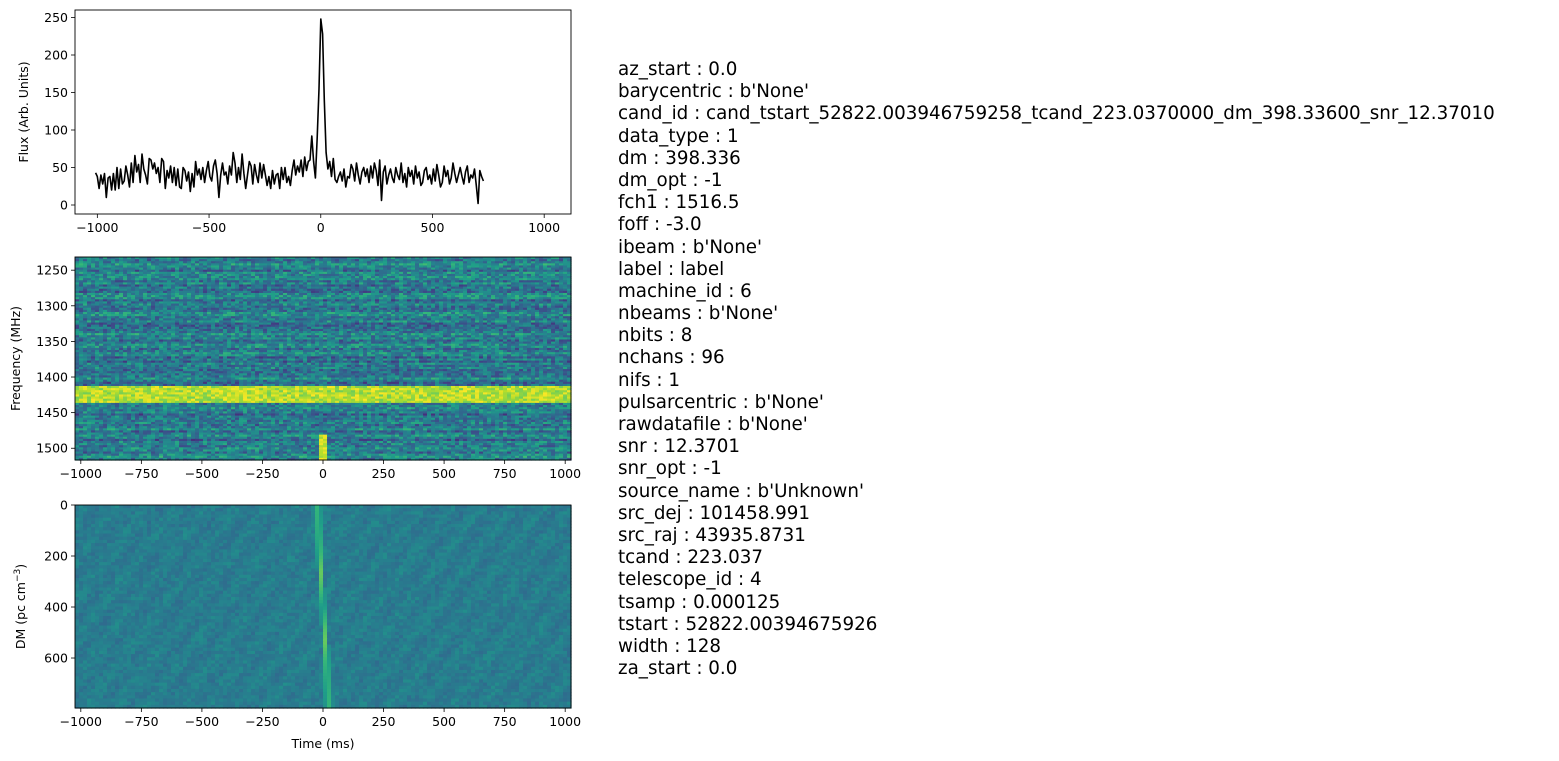 The image size is (1559, 761). I want to click on y-tick-label: 400, so click(56, 607).